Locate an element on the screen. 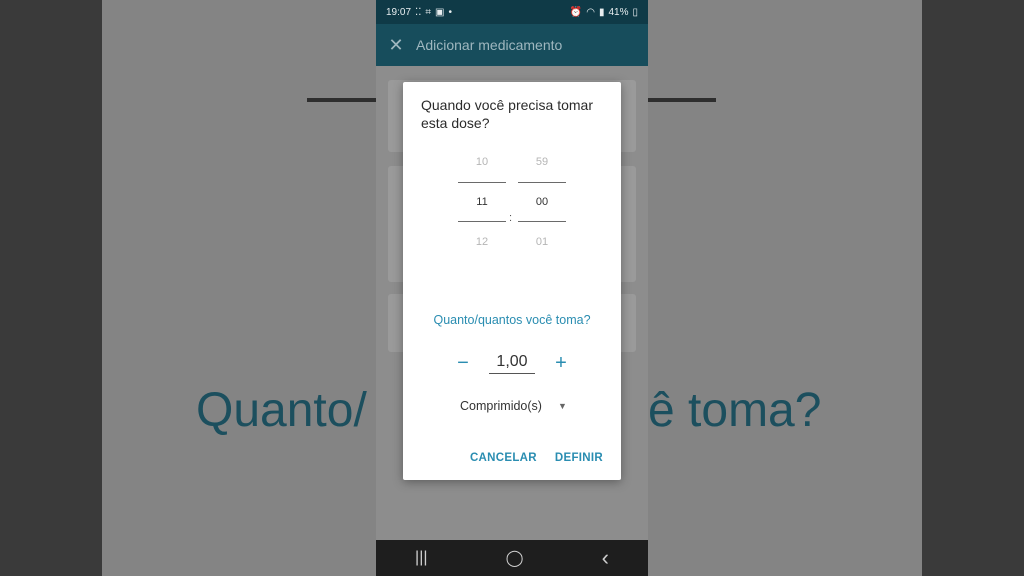 This screenshot has height=576, width=1024. screenshot-icon: ⌗ is located at coordinates (428, 12).